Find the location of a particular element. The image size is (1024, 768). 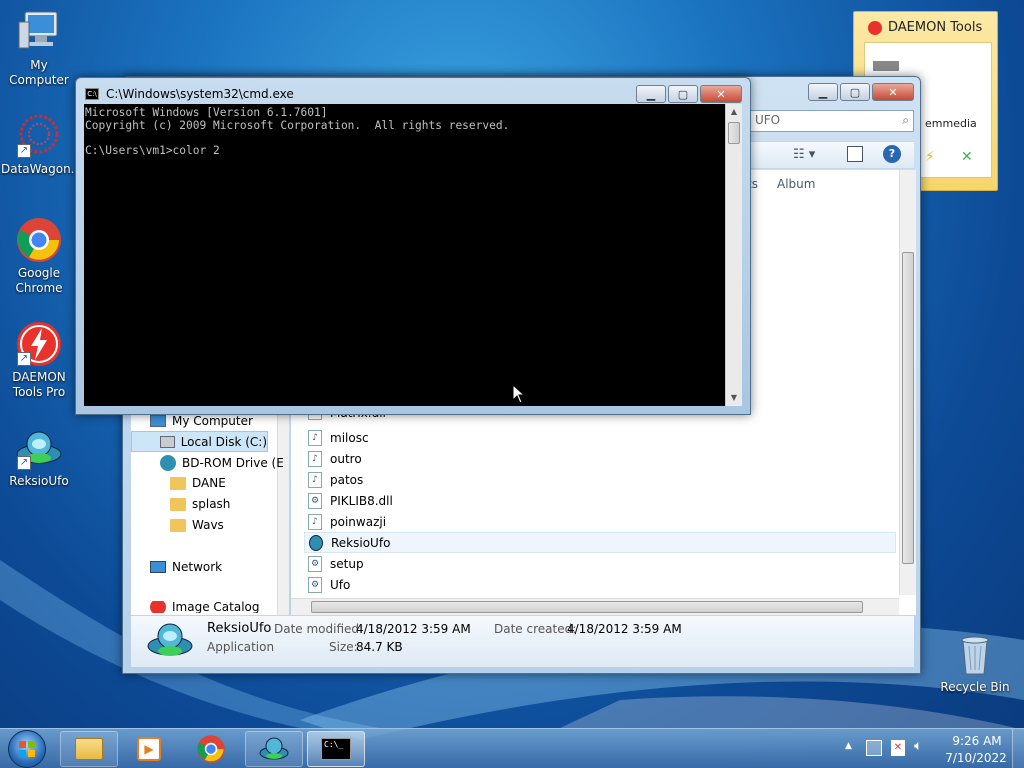

cmd-scrollbar: ▲ ▼ is located at coordinates (733, 255).